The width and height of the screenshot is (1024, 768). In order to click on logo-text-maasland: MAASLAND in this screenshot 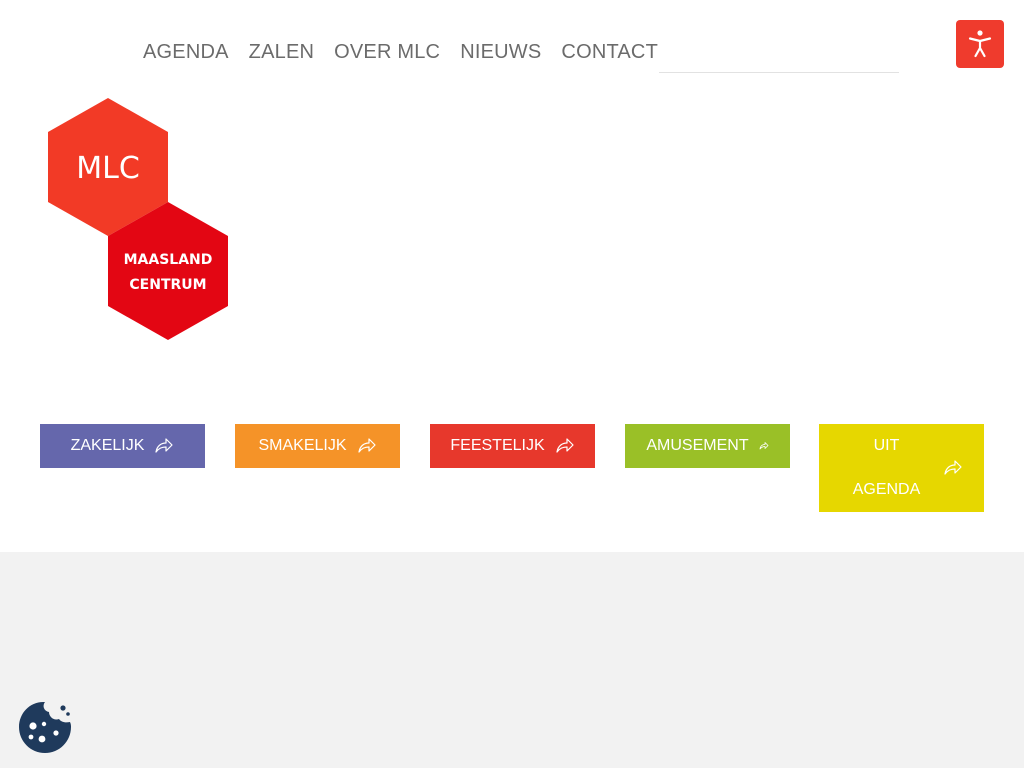, I will do `click(168, 260)`.